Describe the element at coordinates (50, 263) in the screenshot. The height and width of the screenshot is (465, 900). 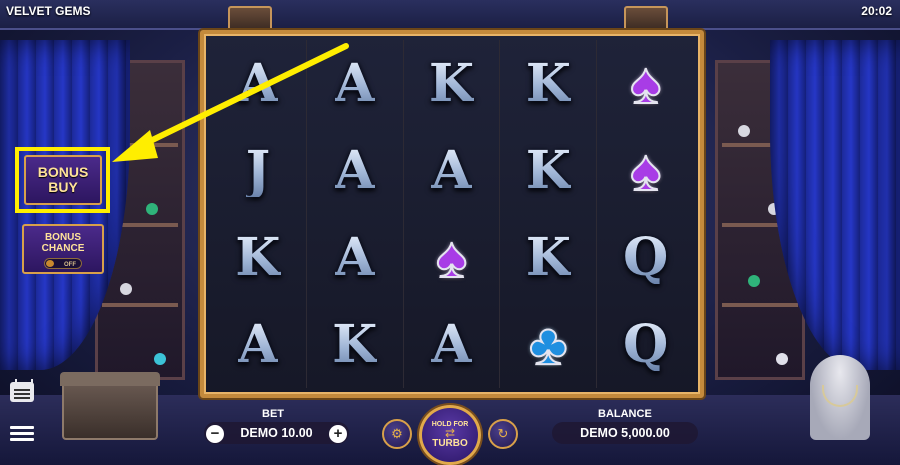
I see `toggle-knob` at that location.